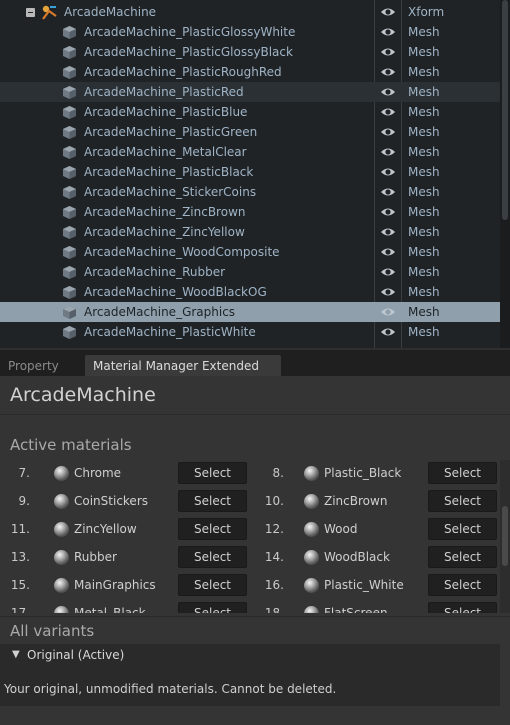 The width and height of the screenshot is (510, 725). I want to click on tree-row: ArcadeMachine_PlasticGlossyWhite Mesh, so click(250, 32).